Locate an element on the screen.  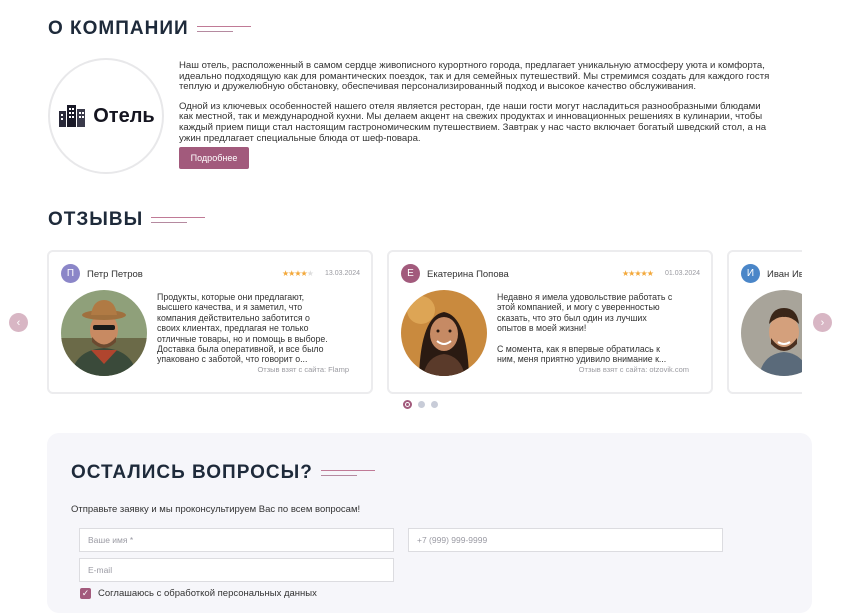
email-input: E-mail is located at coordinates (236, 570).